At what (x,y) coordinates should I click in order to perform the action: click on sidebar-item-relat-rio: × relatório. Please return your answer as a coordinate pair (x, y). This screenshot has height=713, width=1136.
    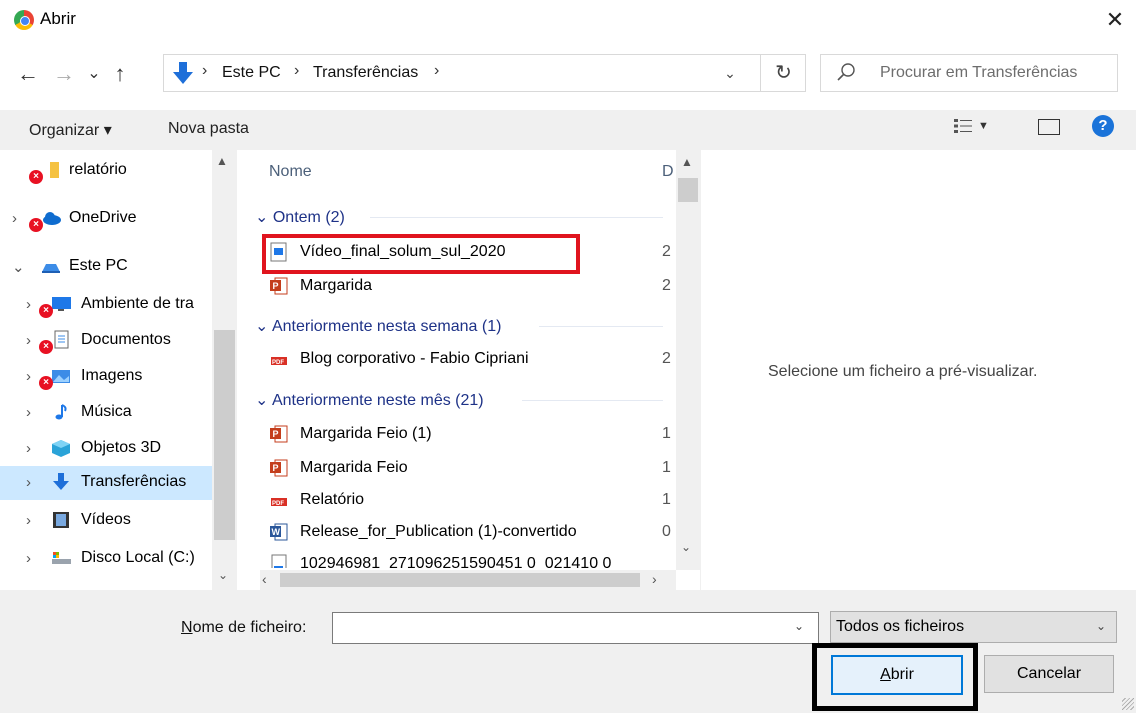
    Looking at the image, I should click on (106, 171).